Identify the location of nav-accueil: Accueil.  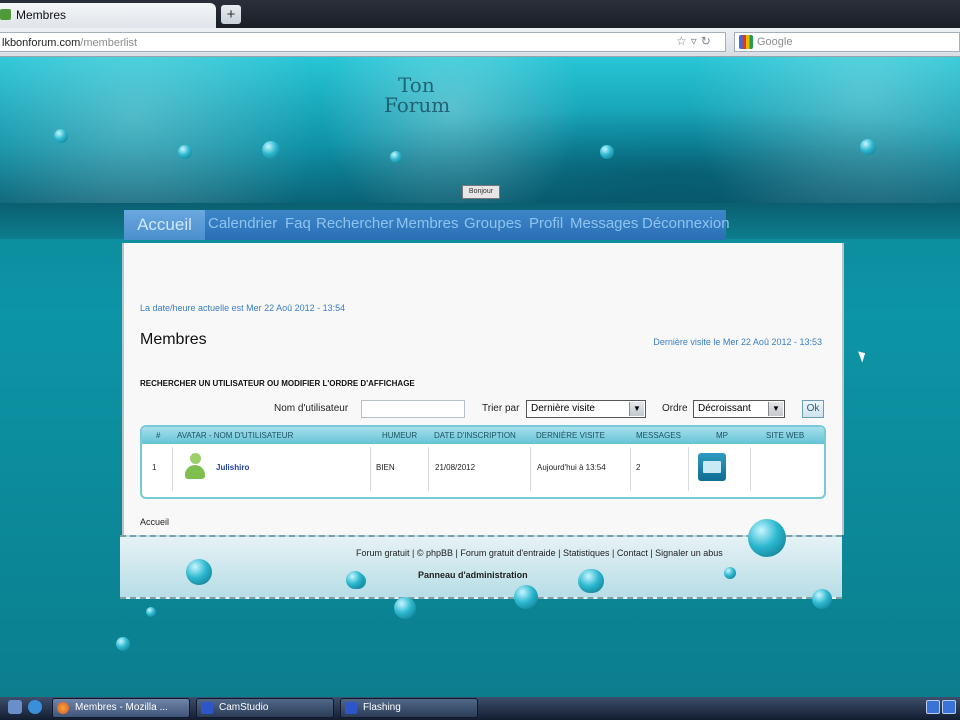
(164, 225).